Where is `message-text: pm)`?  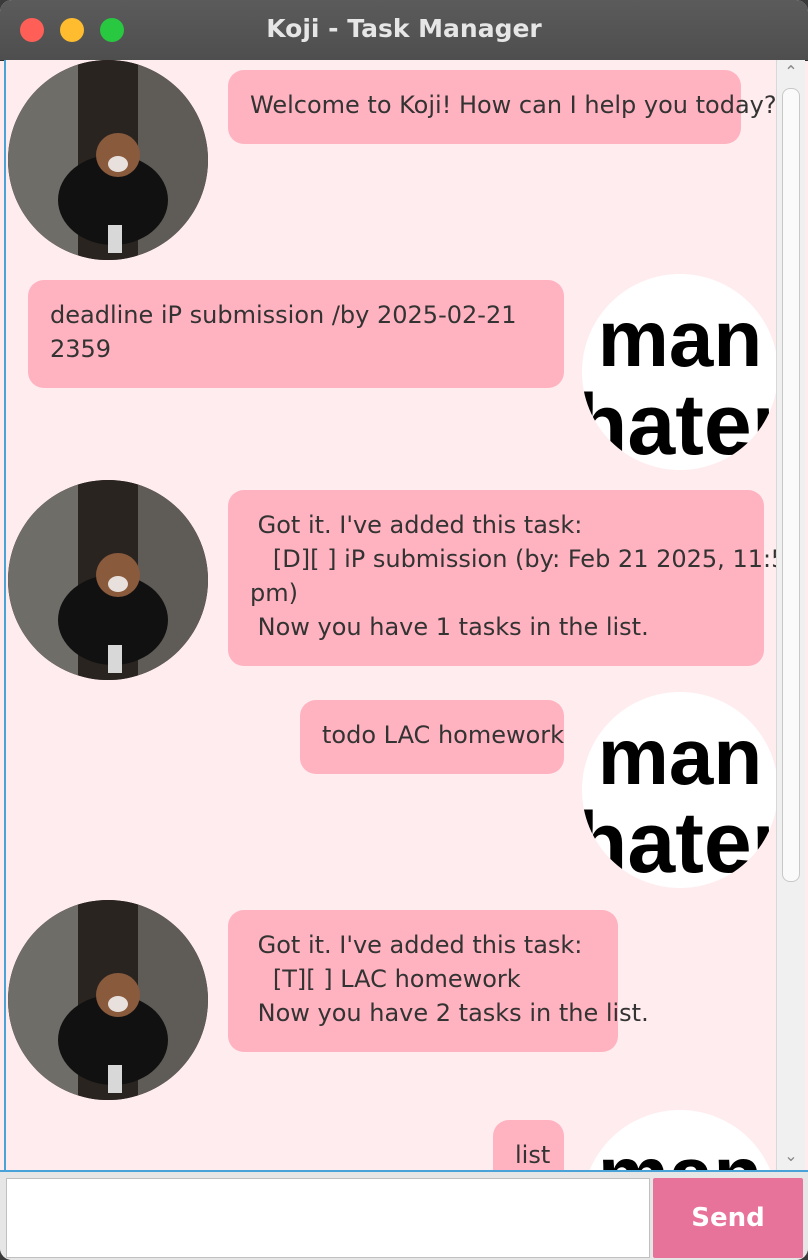
message-text: pm) is located at coordinates (274, 593).